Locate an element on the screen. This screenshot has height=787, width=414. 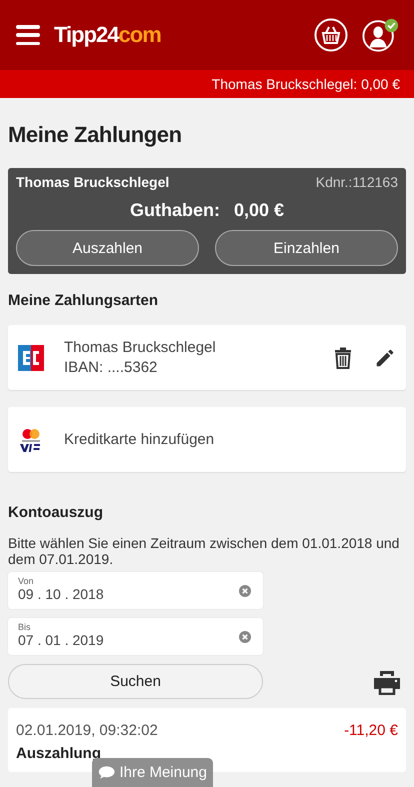
logo: Tipp24com is located at coordinates (107, 35).